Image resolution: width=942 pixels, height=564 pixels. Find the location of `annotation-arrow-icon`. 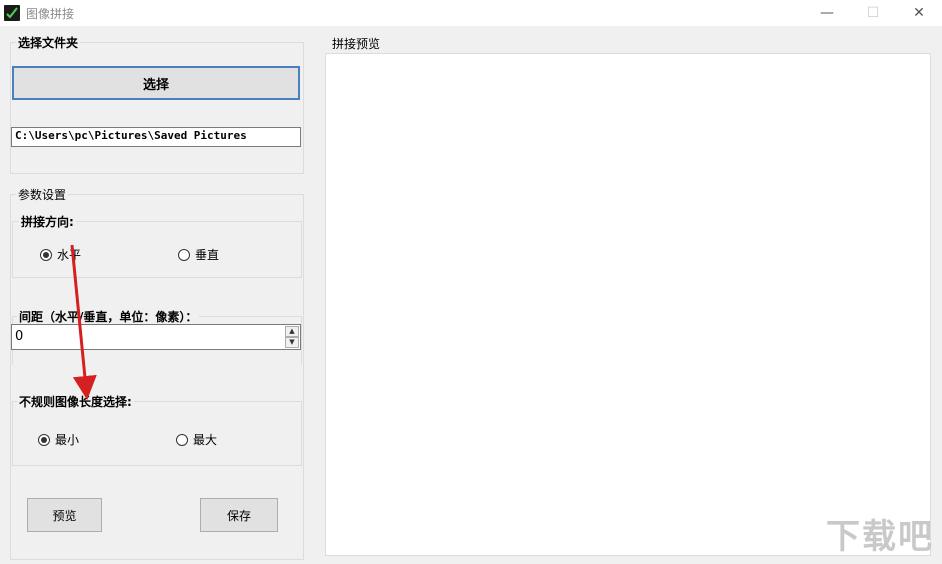

annotation-arrow-icon is located at coordinates (83, 322).